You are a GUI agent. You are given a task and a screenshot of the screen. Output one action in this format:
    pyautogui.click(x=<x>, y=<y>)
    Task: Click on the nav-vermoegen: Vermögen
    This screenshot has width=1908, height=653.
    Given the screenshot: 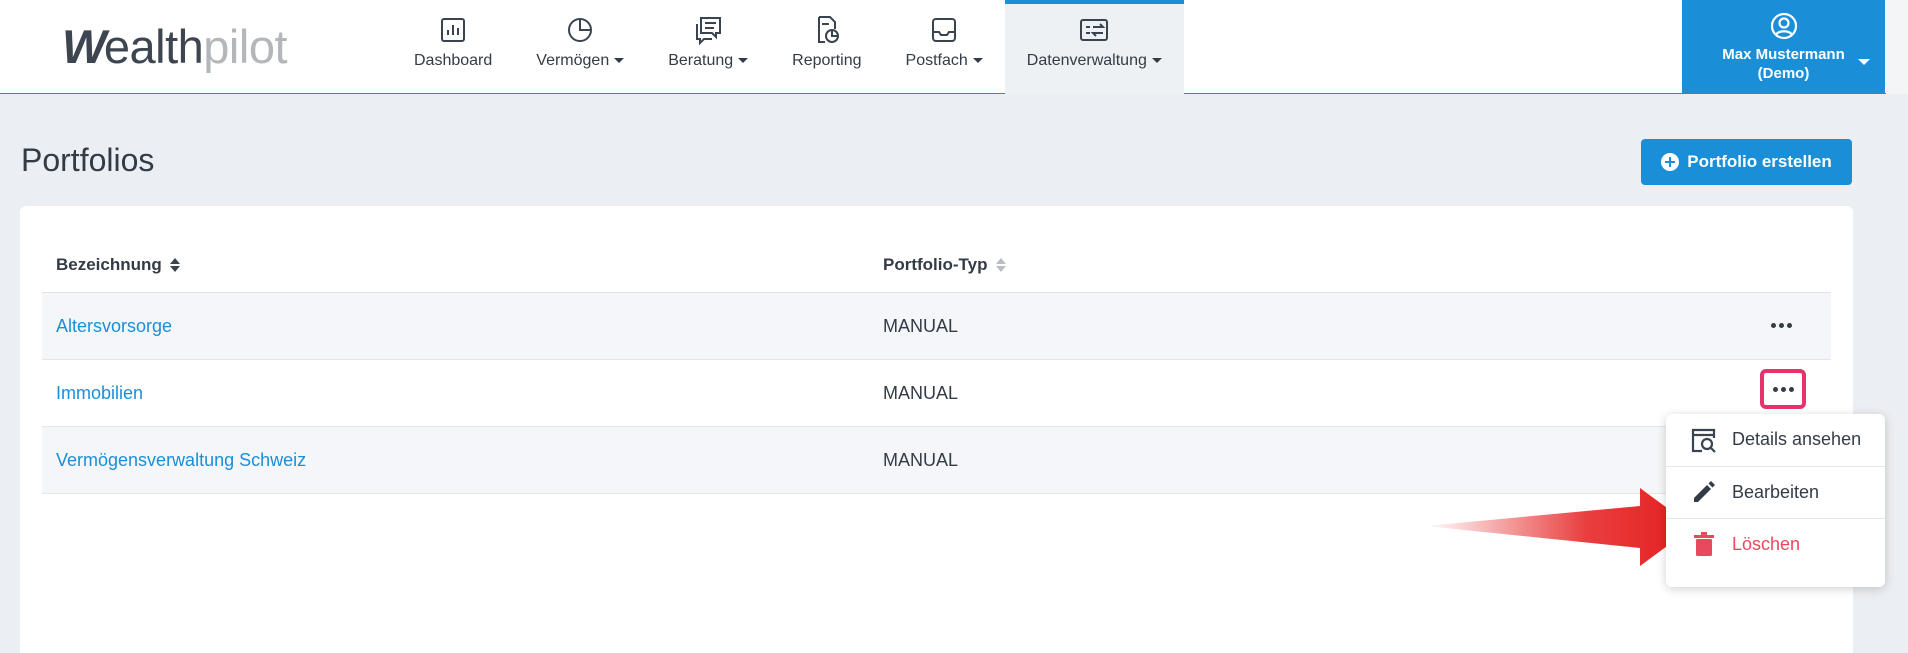 What is the action you would take?
    pyautogui.click(x=580, y=47)
    